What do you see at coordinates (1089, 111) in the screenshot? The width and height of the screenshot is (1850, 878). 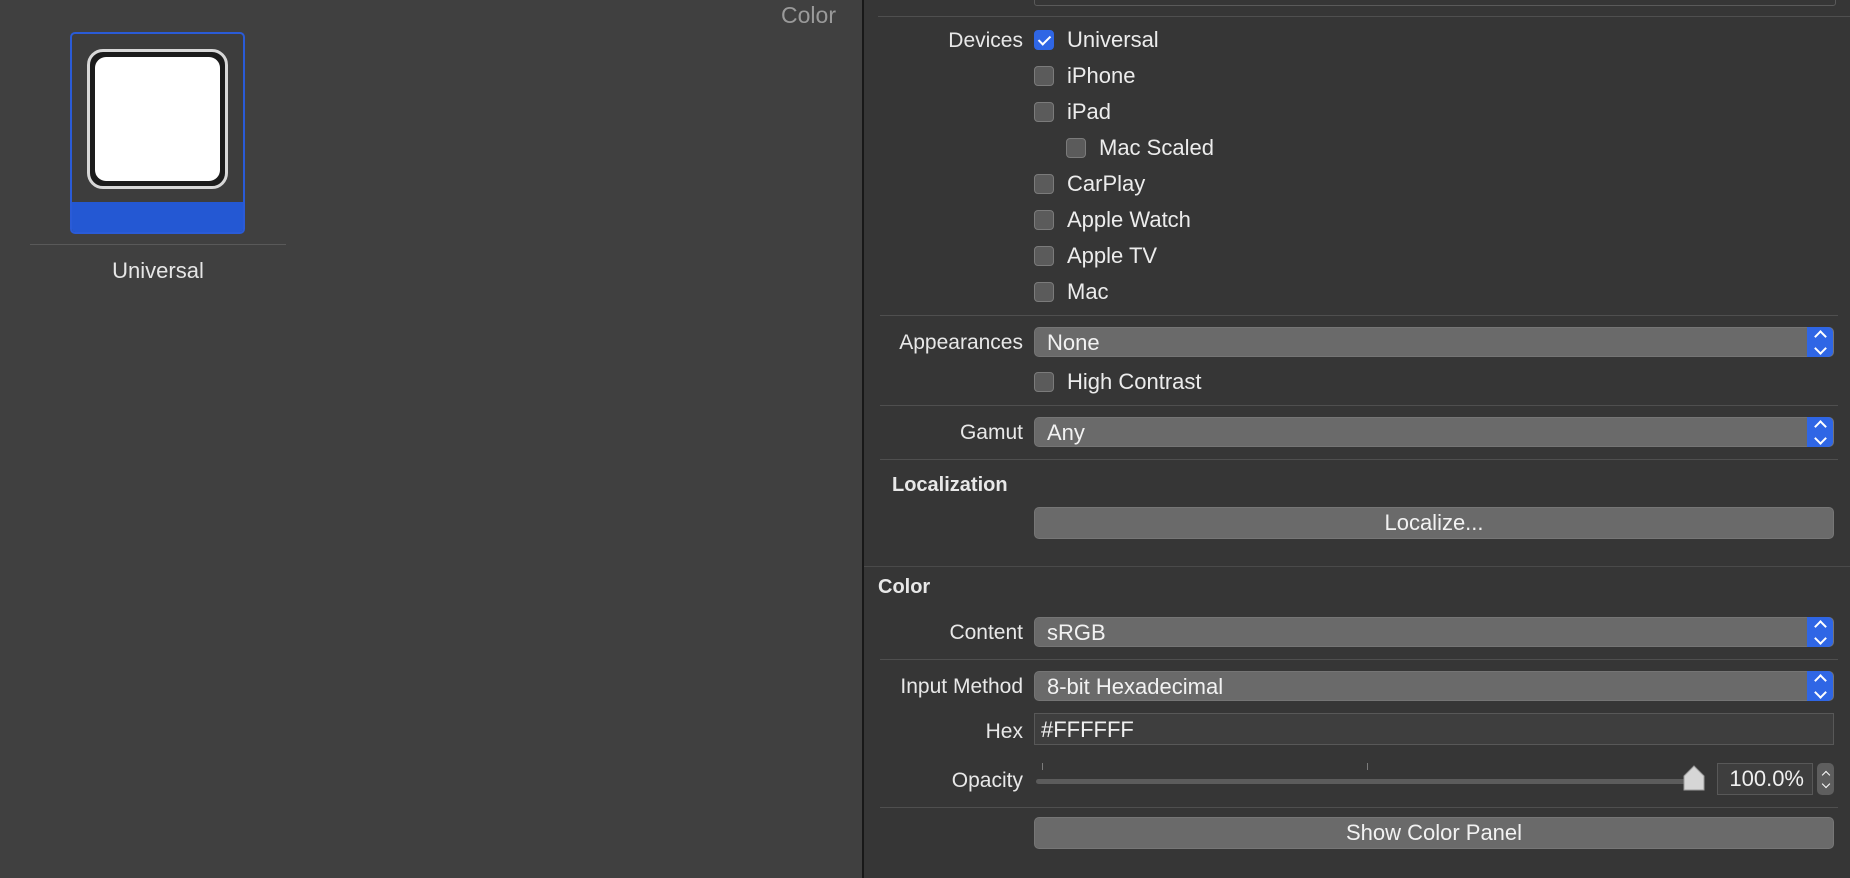 I see `device-label: iPad` at bounding box center [1089, 111].